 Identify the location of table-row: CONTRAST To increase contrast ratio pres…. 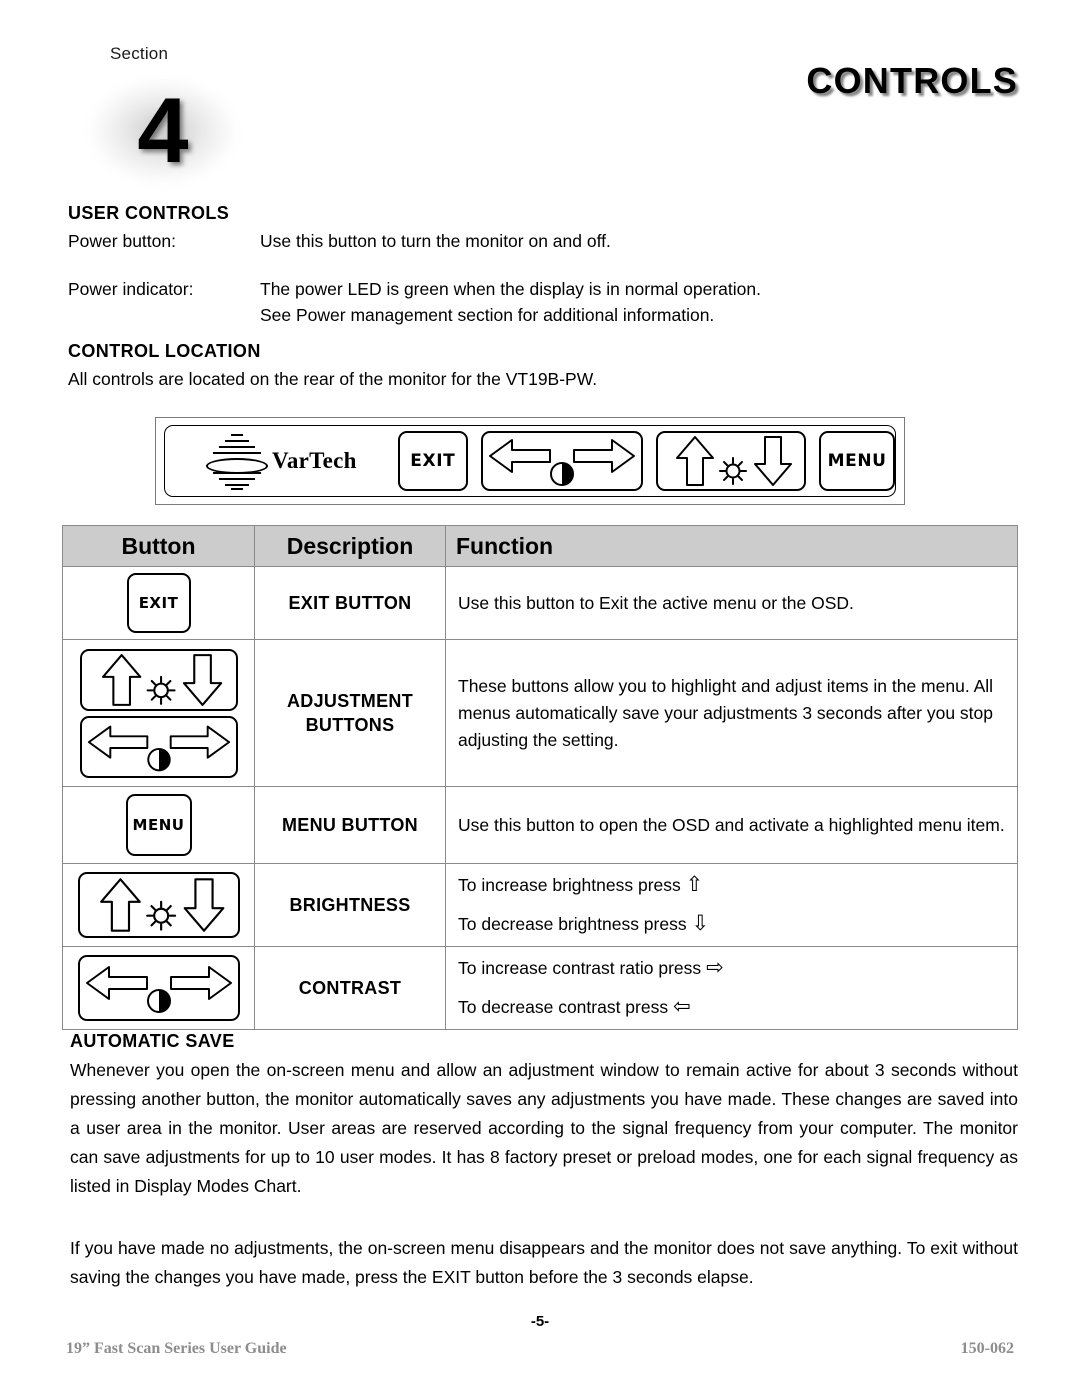
(540, 988).